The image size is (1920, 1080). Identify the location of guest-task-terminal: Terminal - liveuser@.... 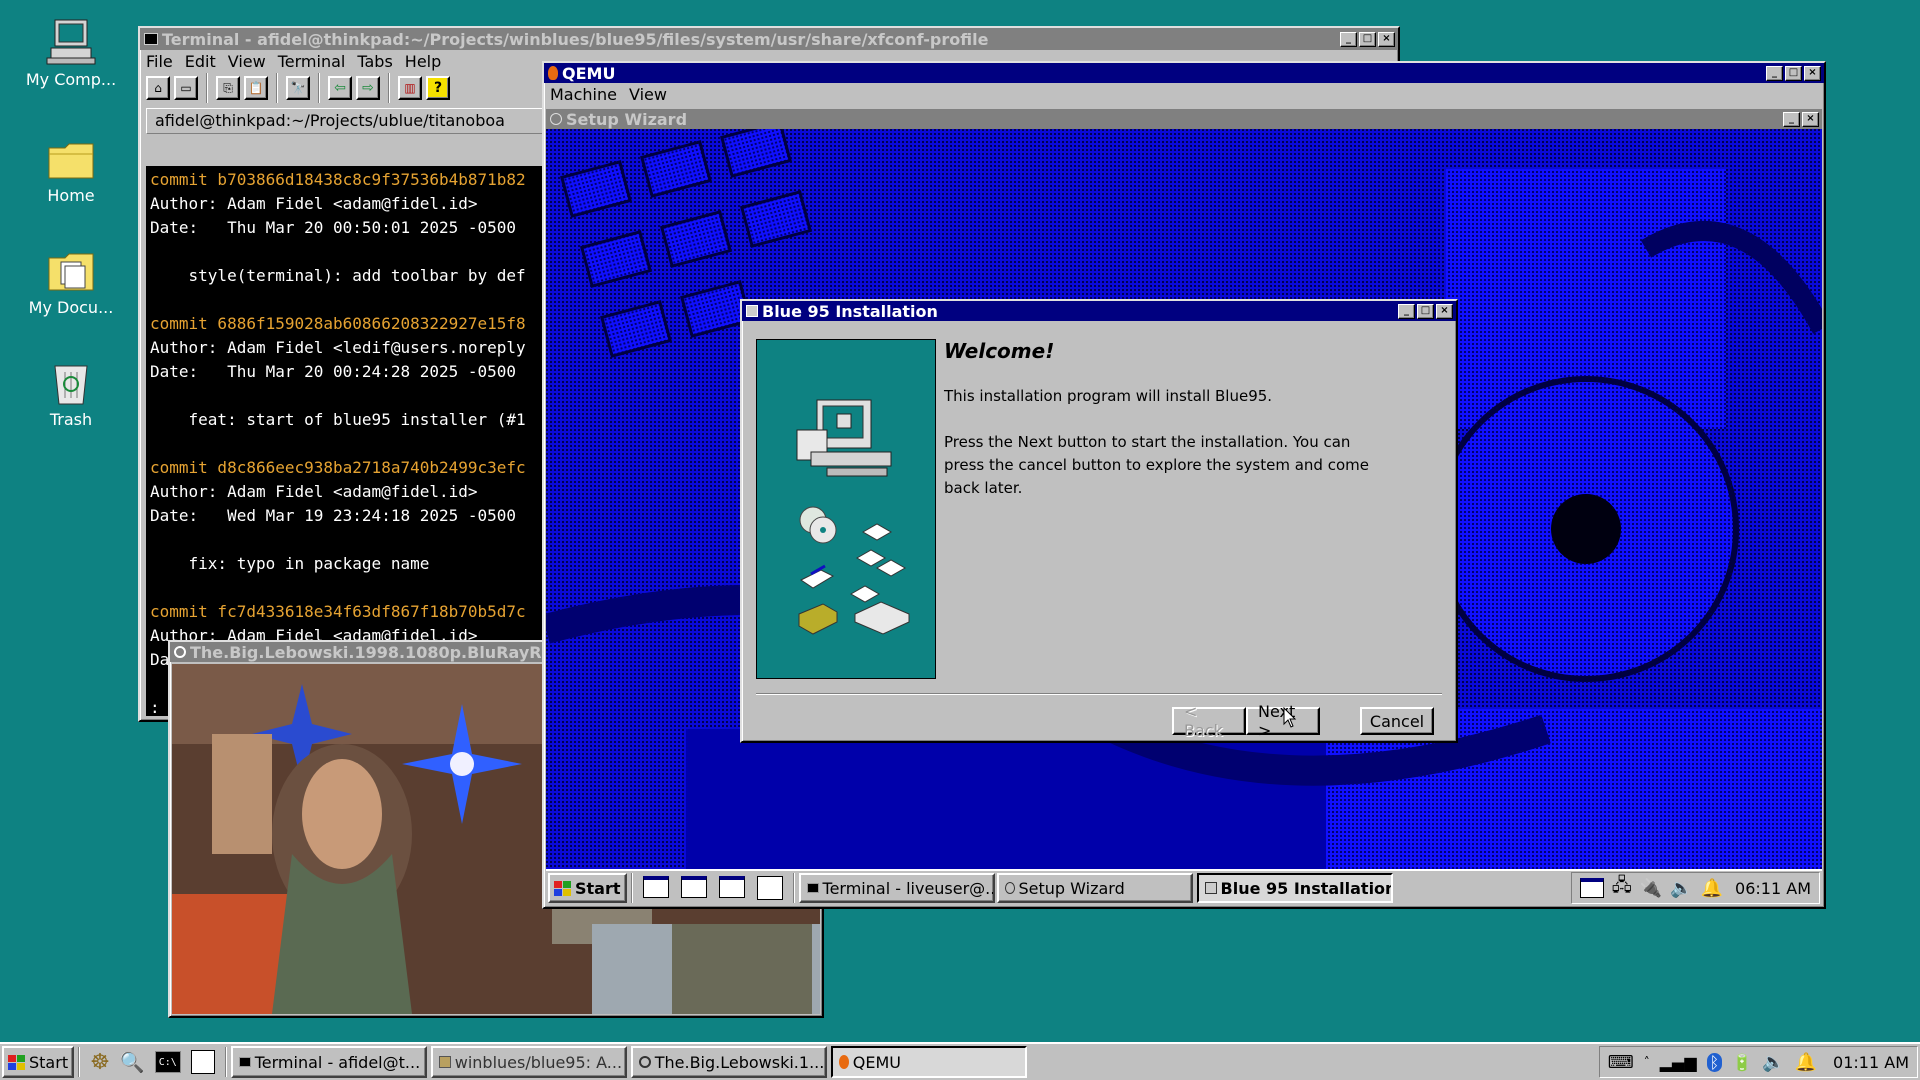
(896, 888).